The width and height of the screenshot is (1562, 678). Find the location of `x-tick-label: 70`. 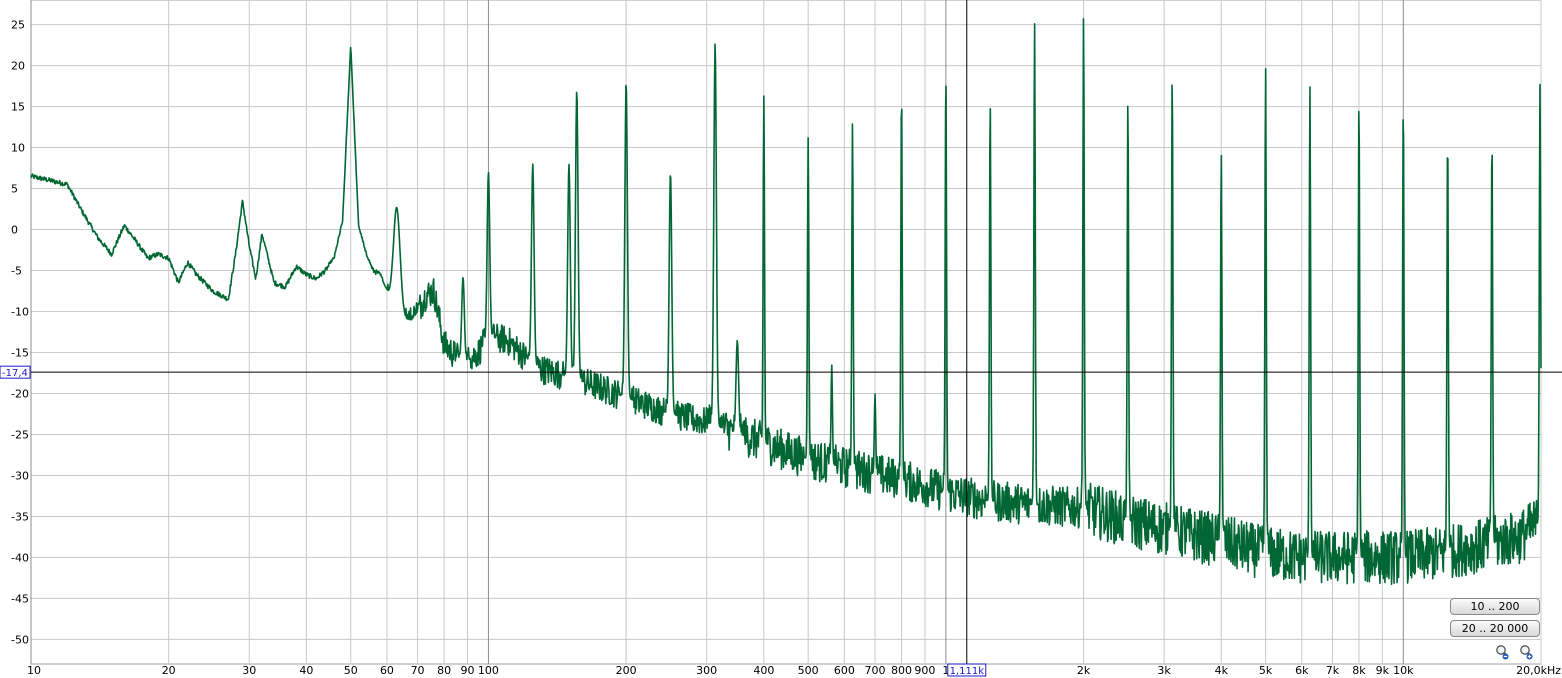

x-tick-label: 70 is located at coordinates (418, 670).